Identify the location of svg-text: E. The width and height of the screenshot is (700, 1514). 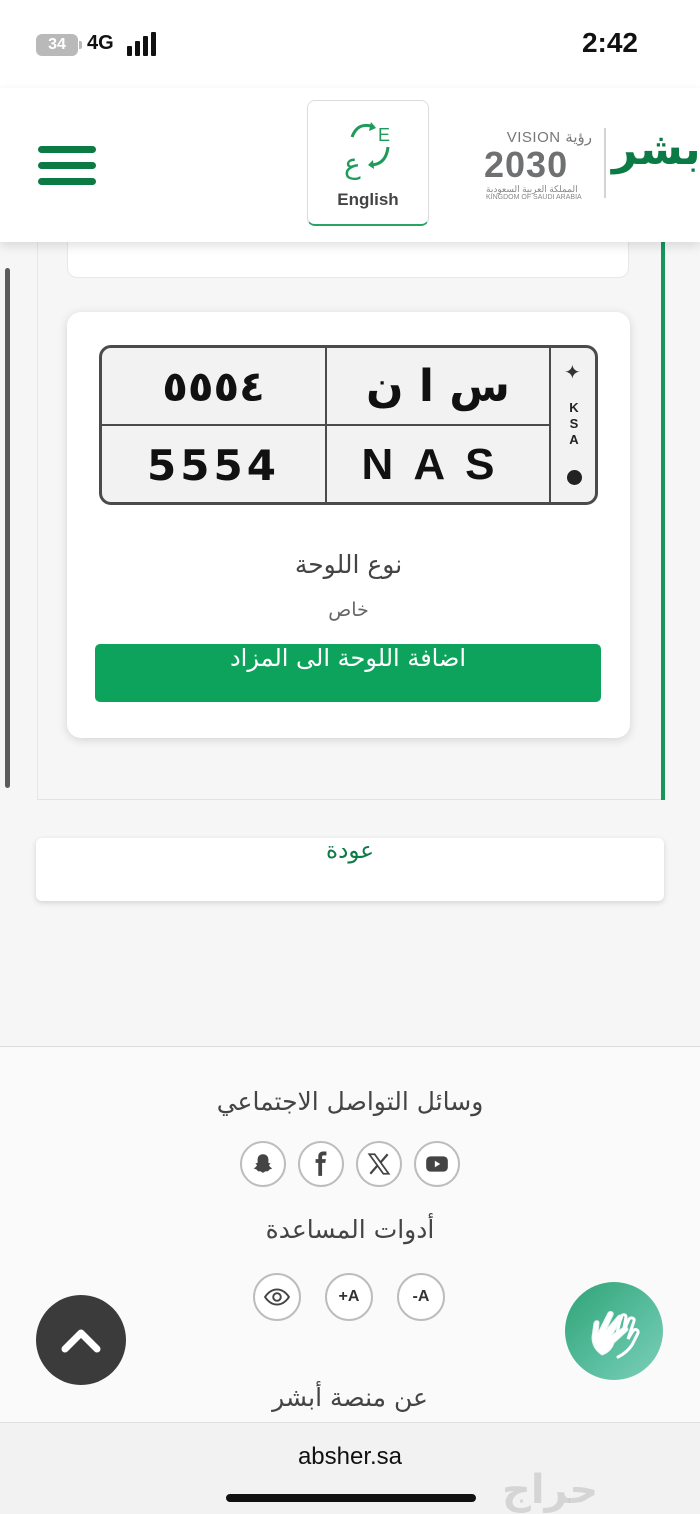
(384, 135).